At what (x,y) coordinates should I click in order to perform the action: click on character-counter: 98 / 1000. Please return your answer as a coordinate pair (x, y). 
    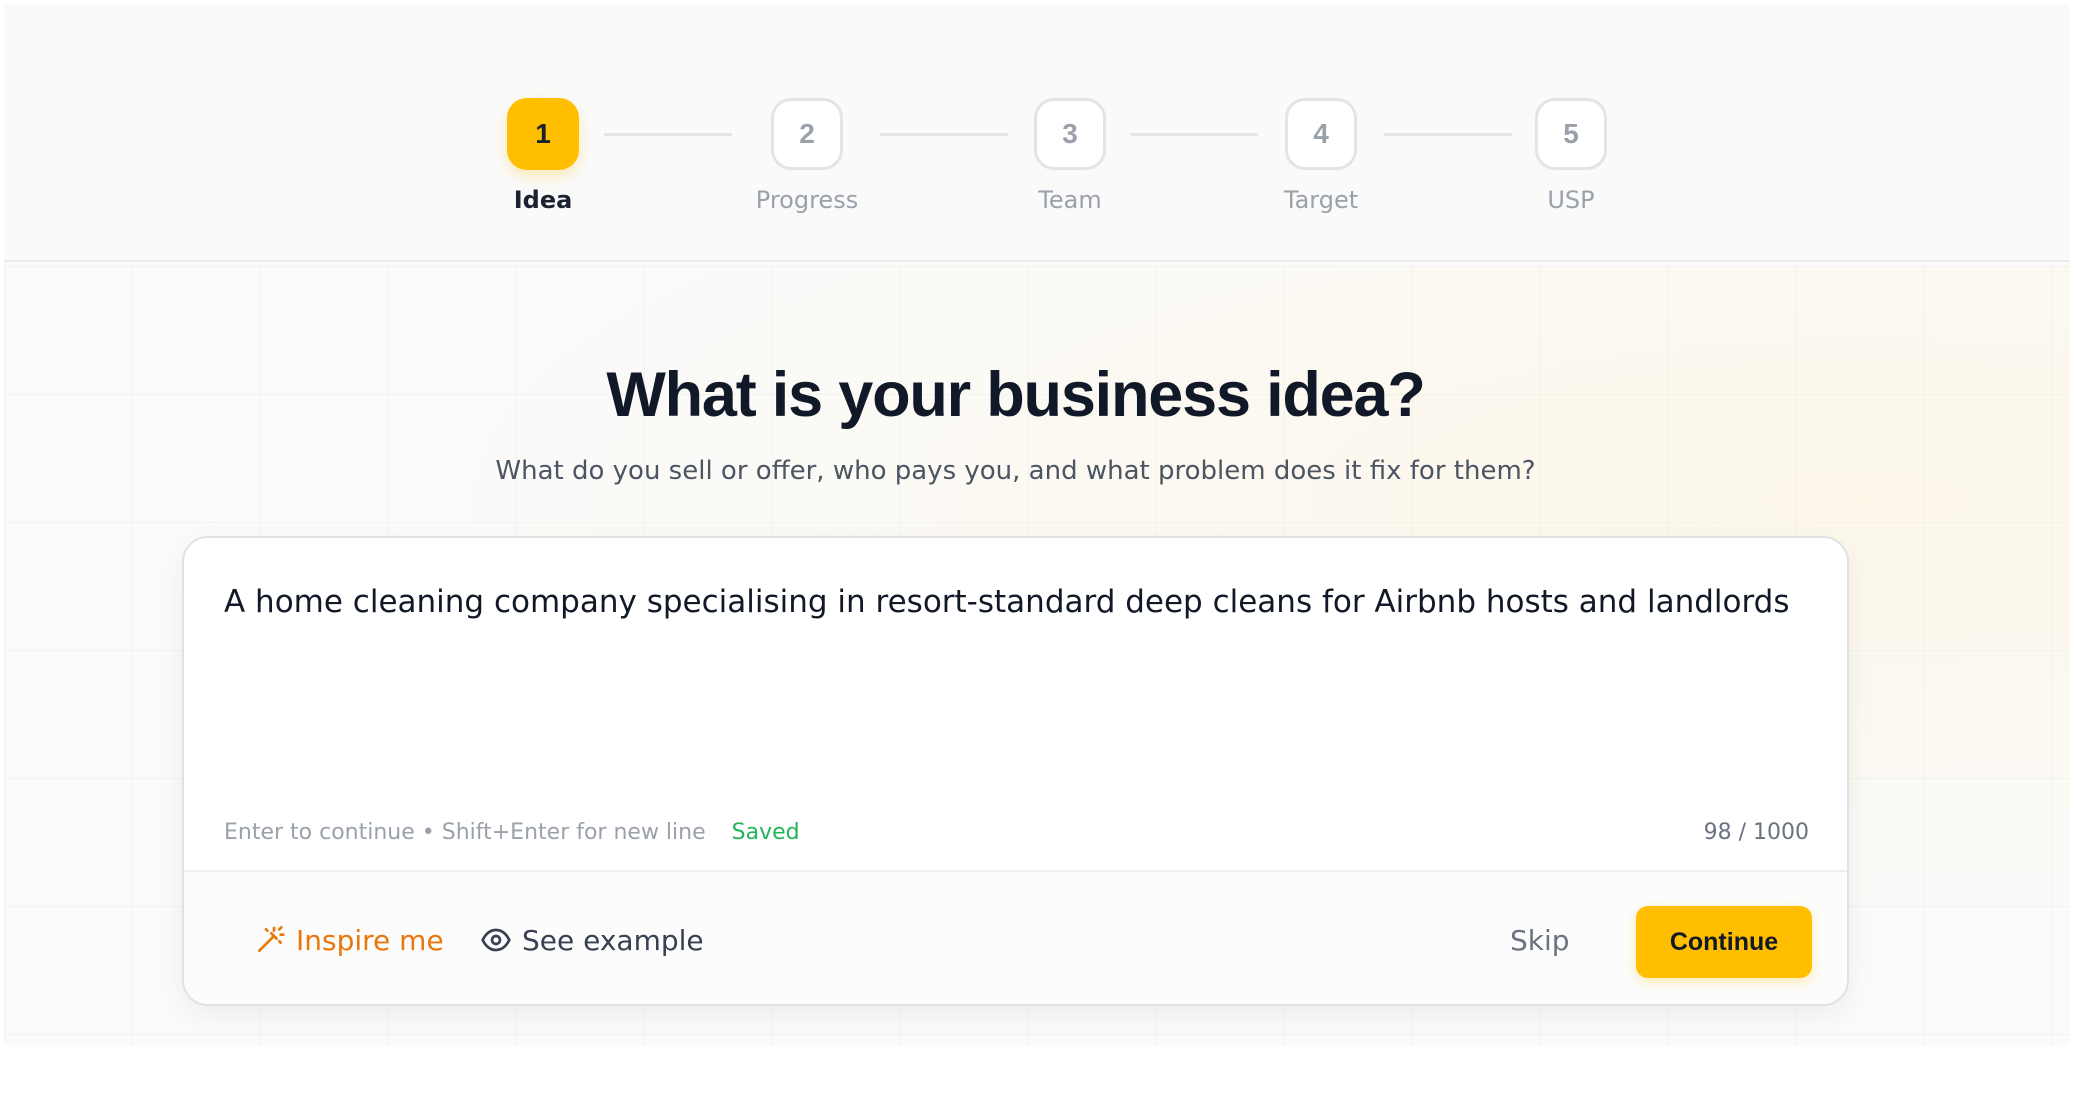
    Looking at the image, I should click on (1756, 832).